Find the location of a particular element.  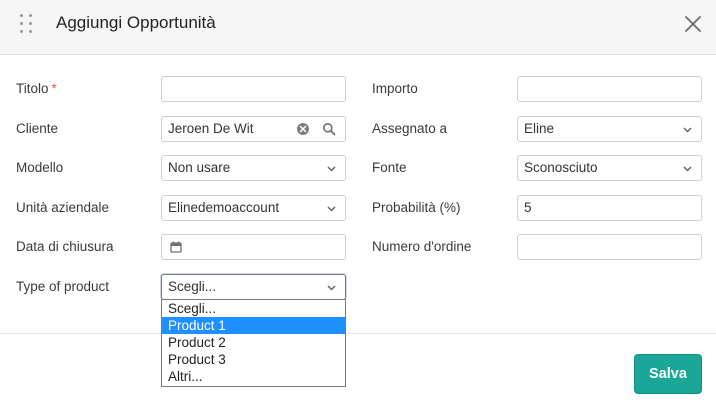

numero-ordine-label: Numero d'ordine is located at coordinates (422, 246).